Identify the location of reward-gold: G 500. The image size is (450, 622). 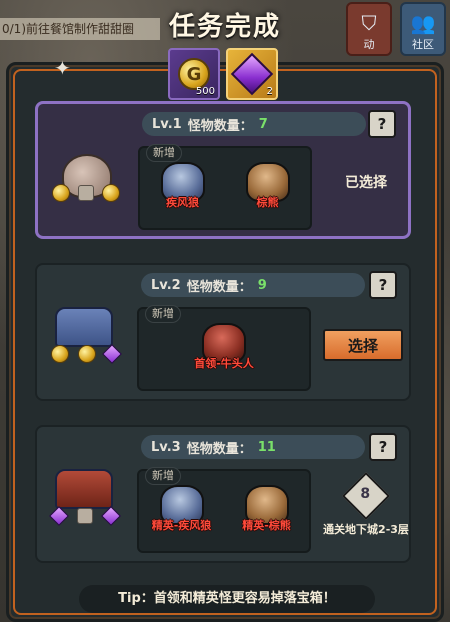
(194, 74).